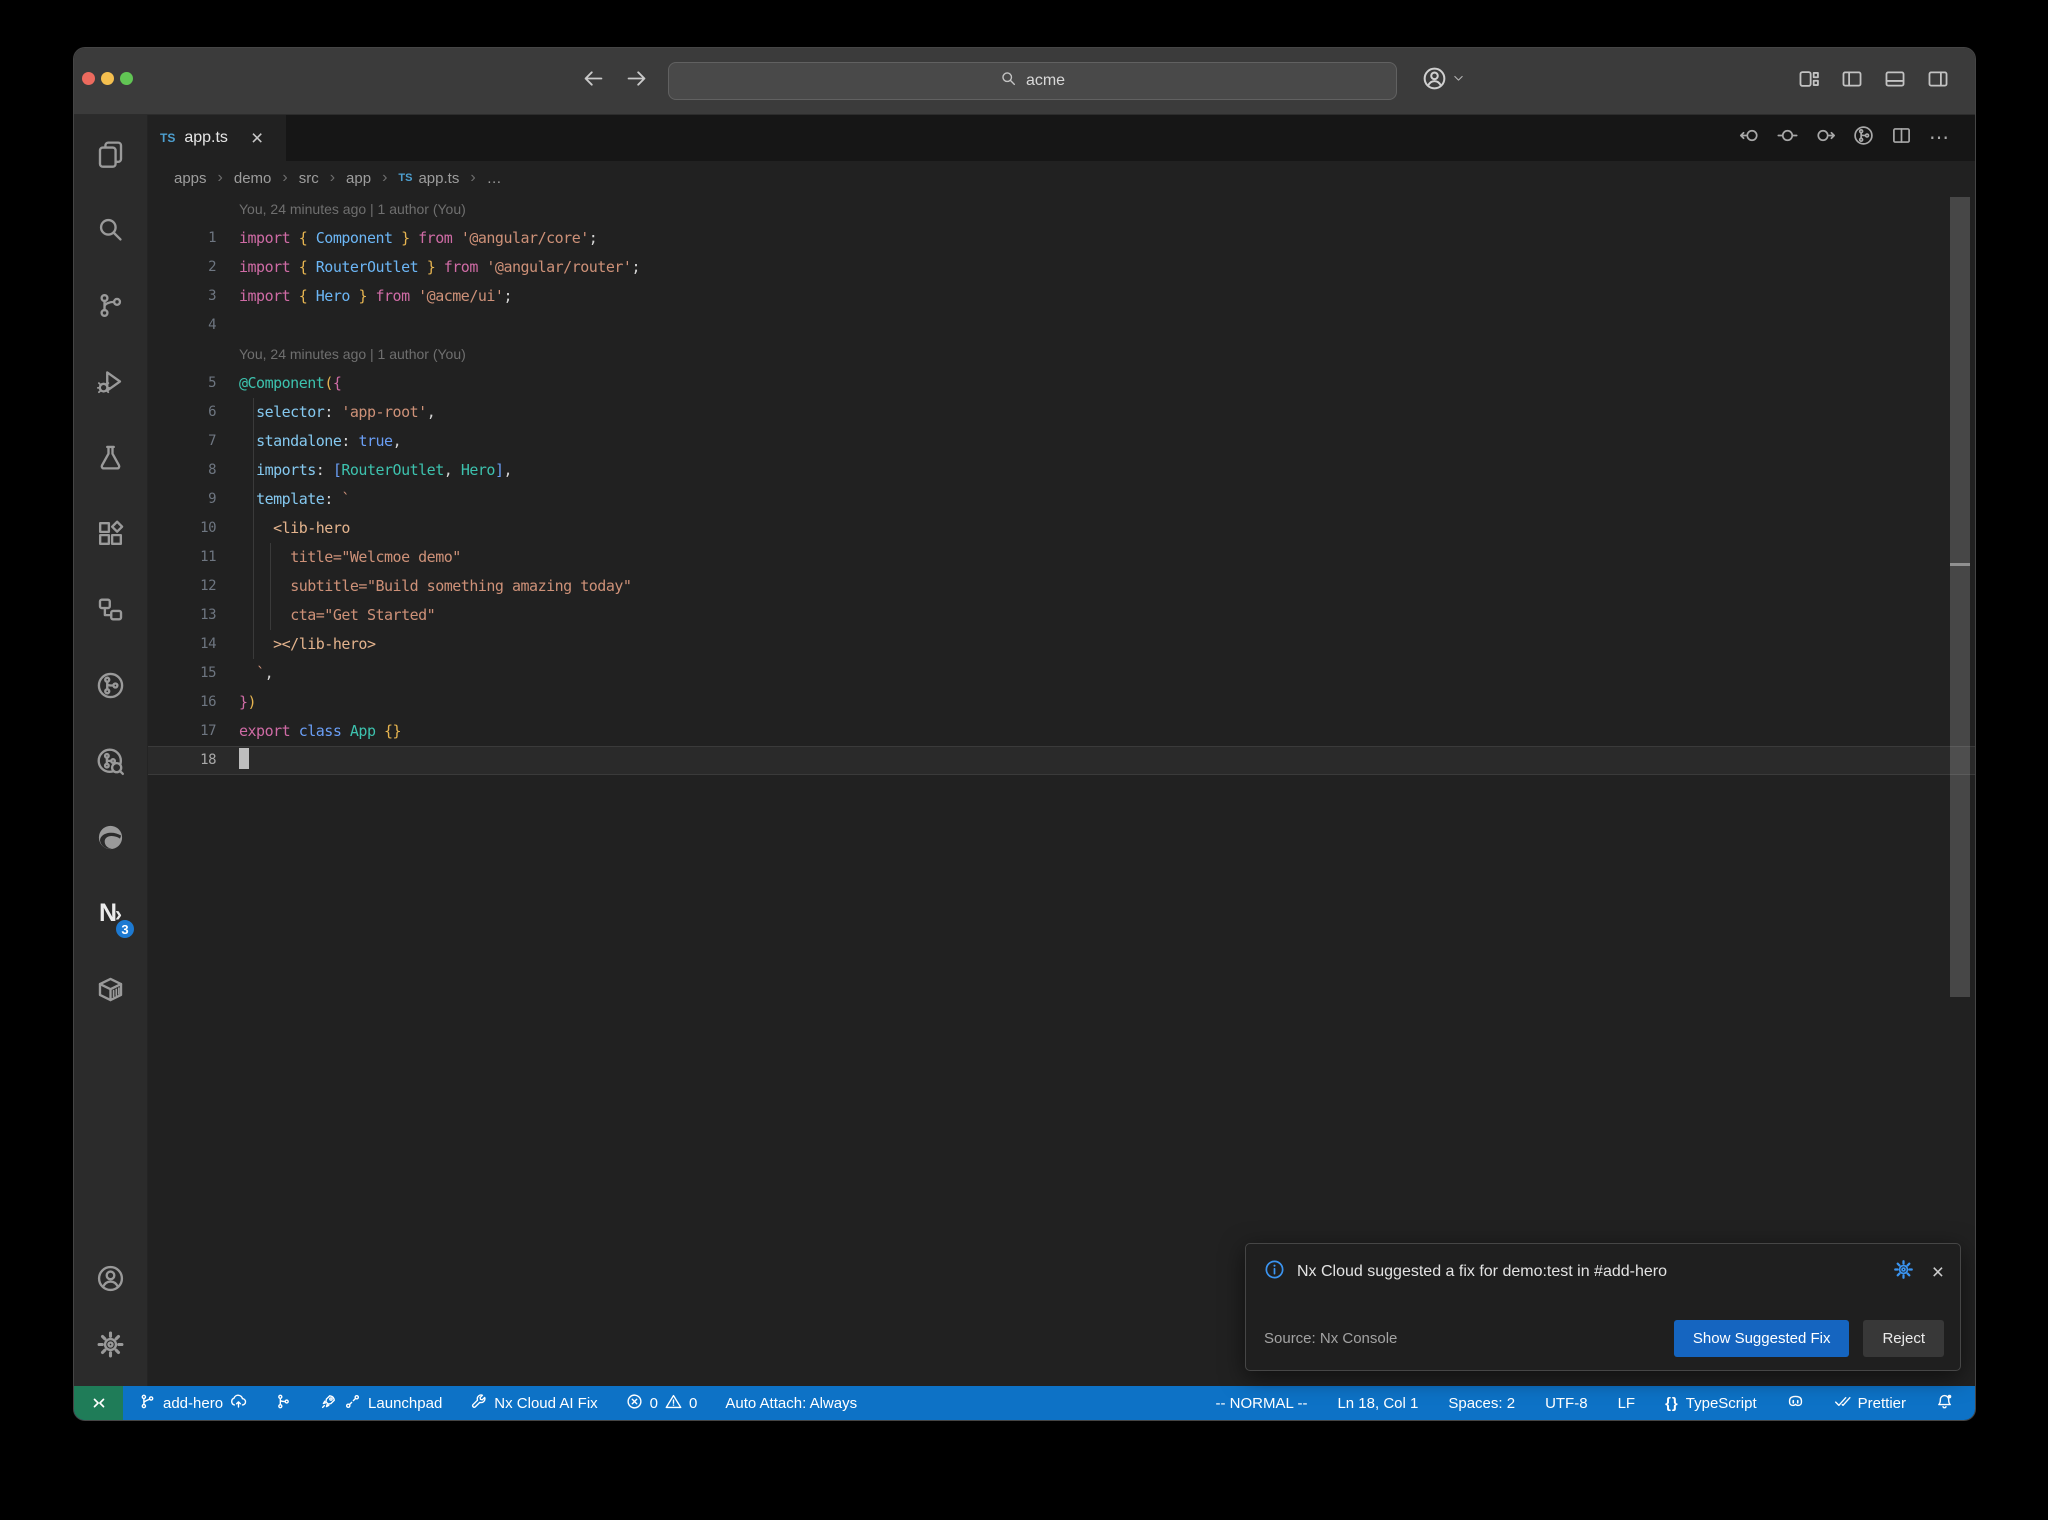 This screenshot has width=2048, height=1520. I want to click on code-line-9: 9 template: `, so click(1061, 499).